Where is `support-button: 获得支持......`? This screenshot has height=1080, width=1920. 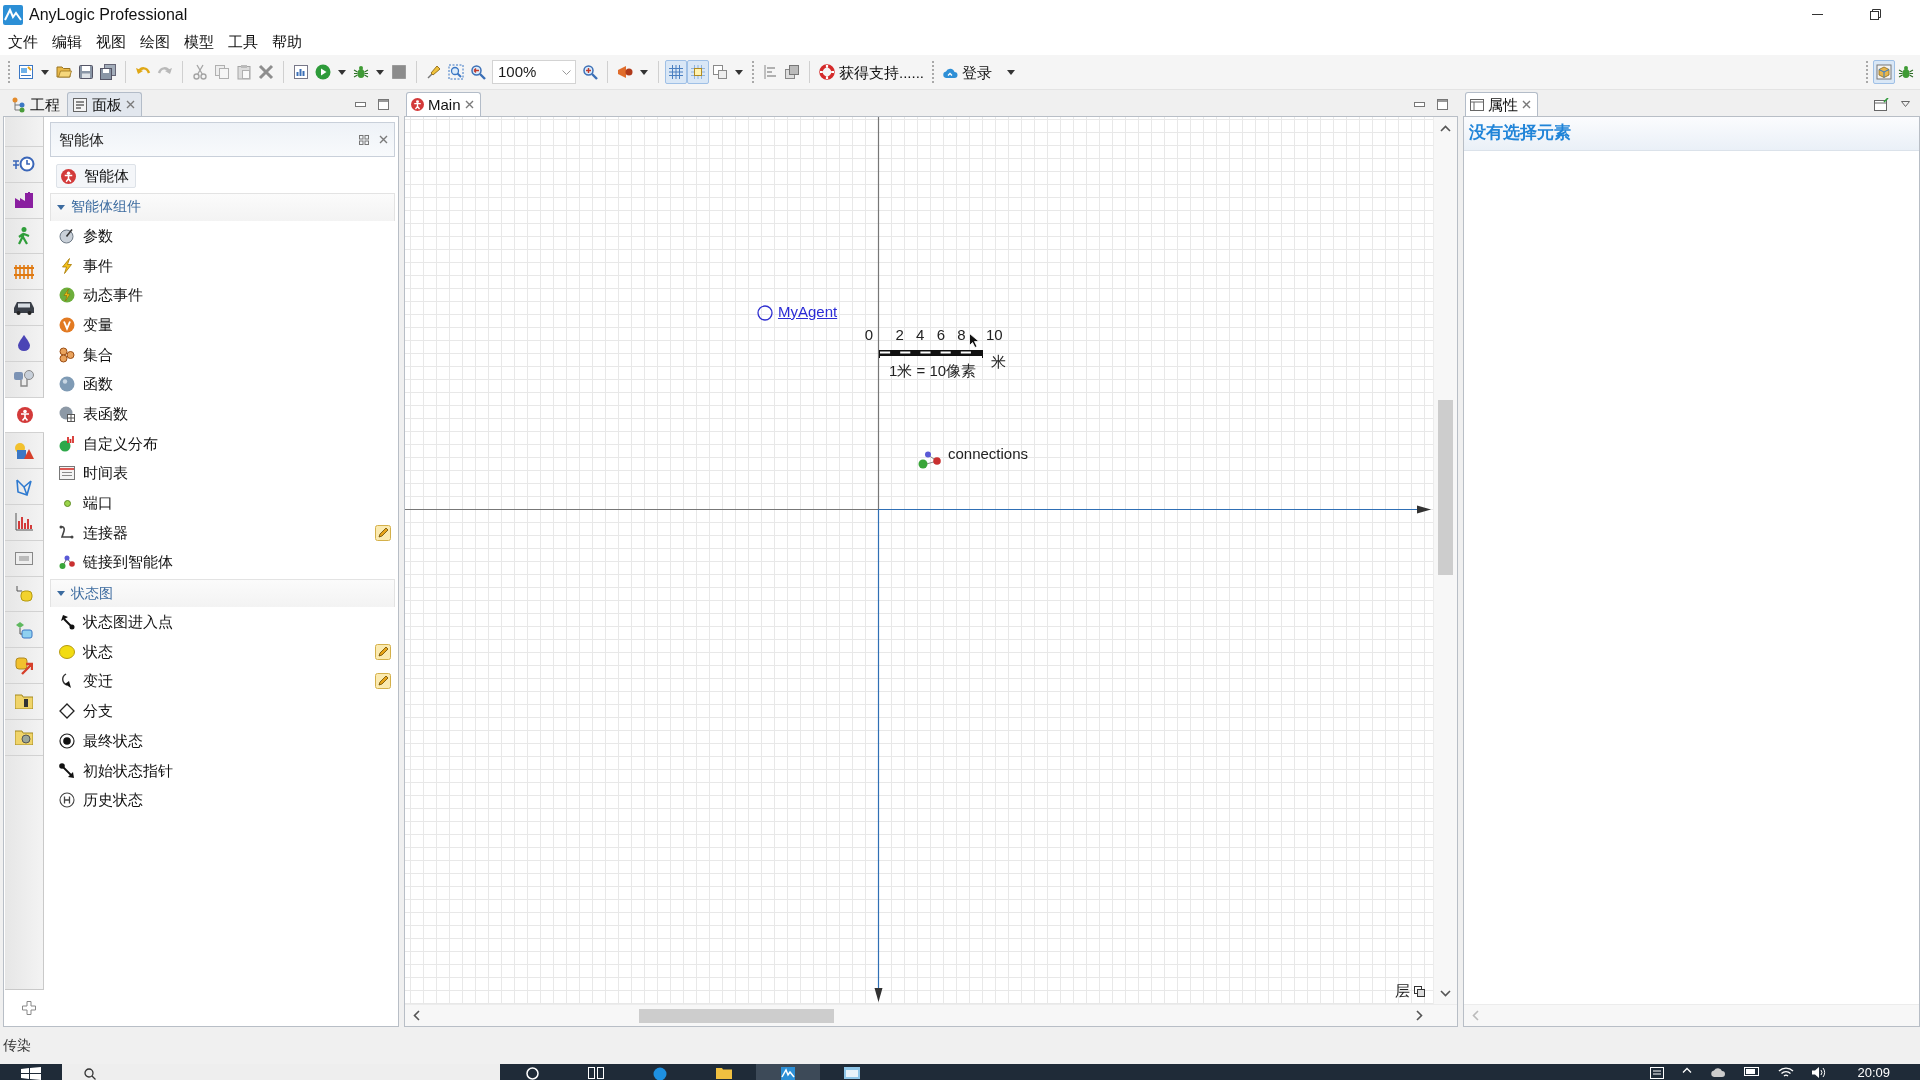
support-button: 获得支持...... is located at coordinates (871, 72).